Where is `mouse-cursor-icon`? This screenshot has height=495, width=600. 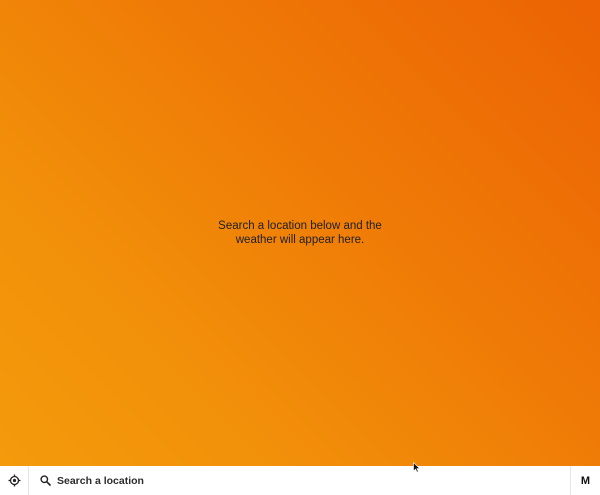 mouse-cursor-icon is located at coordinates (417, 467).